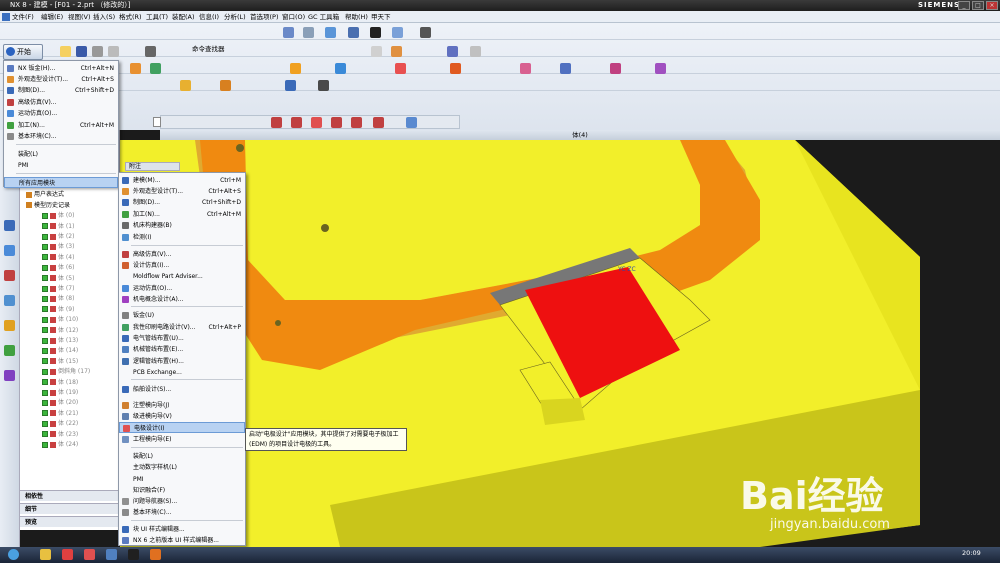 This screenshot has height=563, width=1000. Describe the element at coordinates (70, 299) in the screenshot. I see `model-history-item: 体 (8)` at that location.